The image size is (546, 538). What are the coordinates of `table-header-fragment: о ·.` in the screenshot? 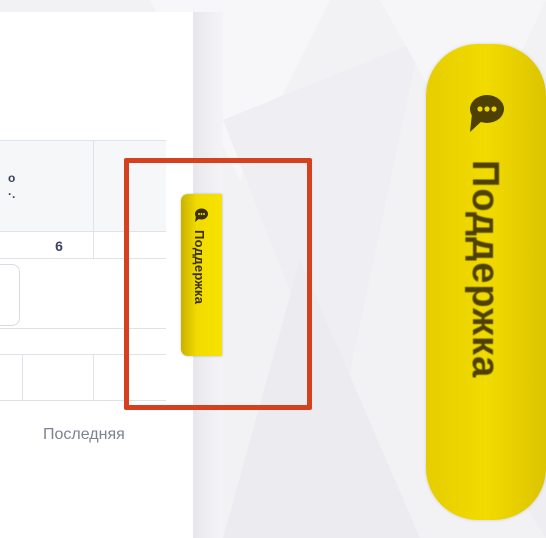 It's located at (12, 186).